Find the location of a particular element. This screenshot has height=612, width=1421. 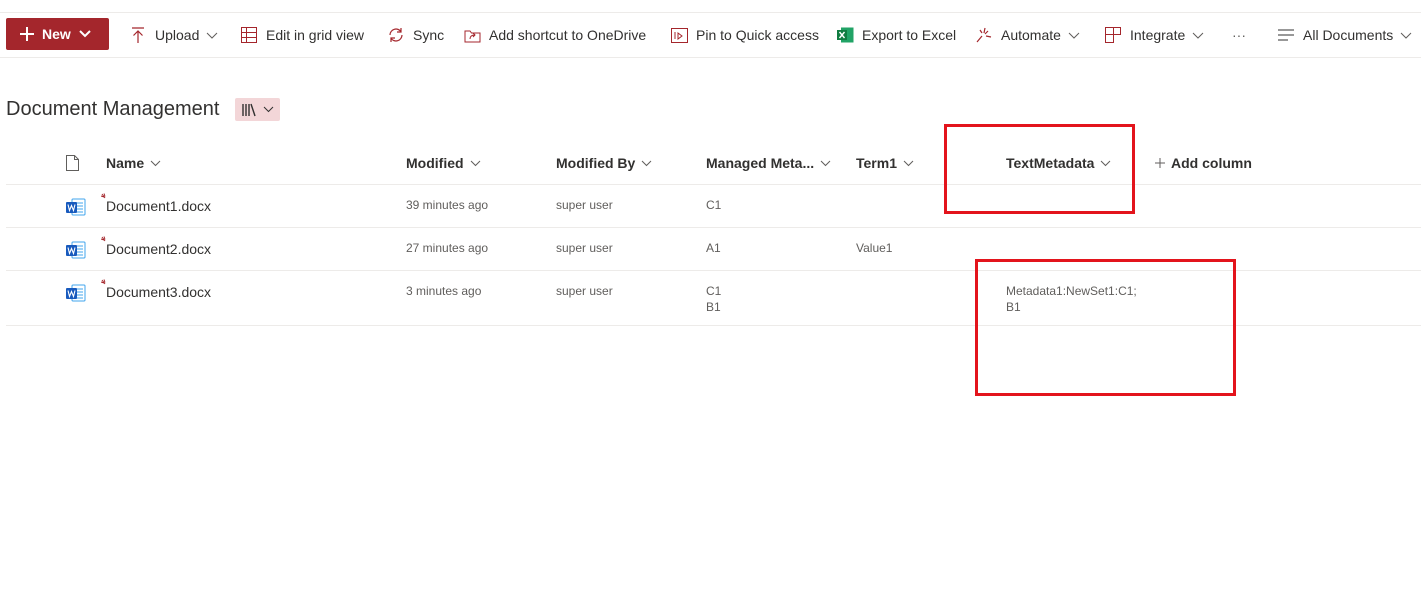

column-header-modified-by: Modified By is located at coordinates (604, 163).